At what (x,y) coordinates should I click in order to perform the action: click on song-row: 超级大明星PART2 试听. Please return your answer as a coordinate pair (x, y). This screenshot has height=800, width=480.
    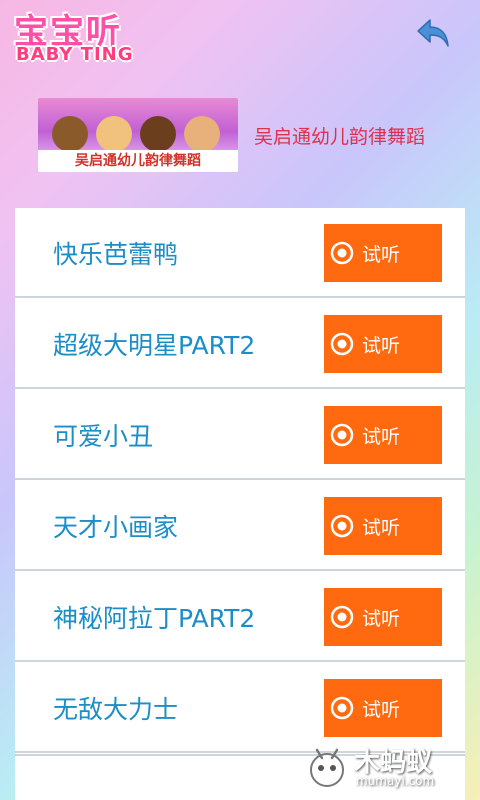
    Looking at the image, I should click on (240, 344).